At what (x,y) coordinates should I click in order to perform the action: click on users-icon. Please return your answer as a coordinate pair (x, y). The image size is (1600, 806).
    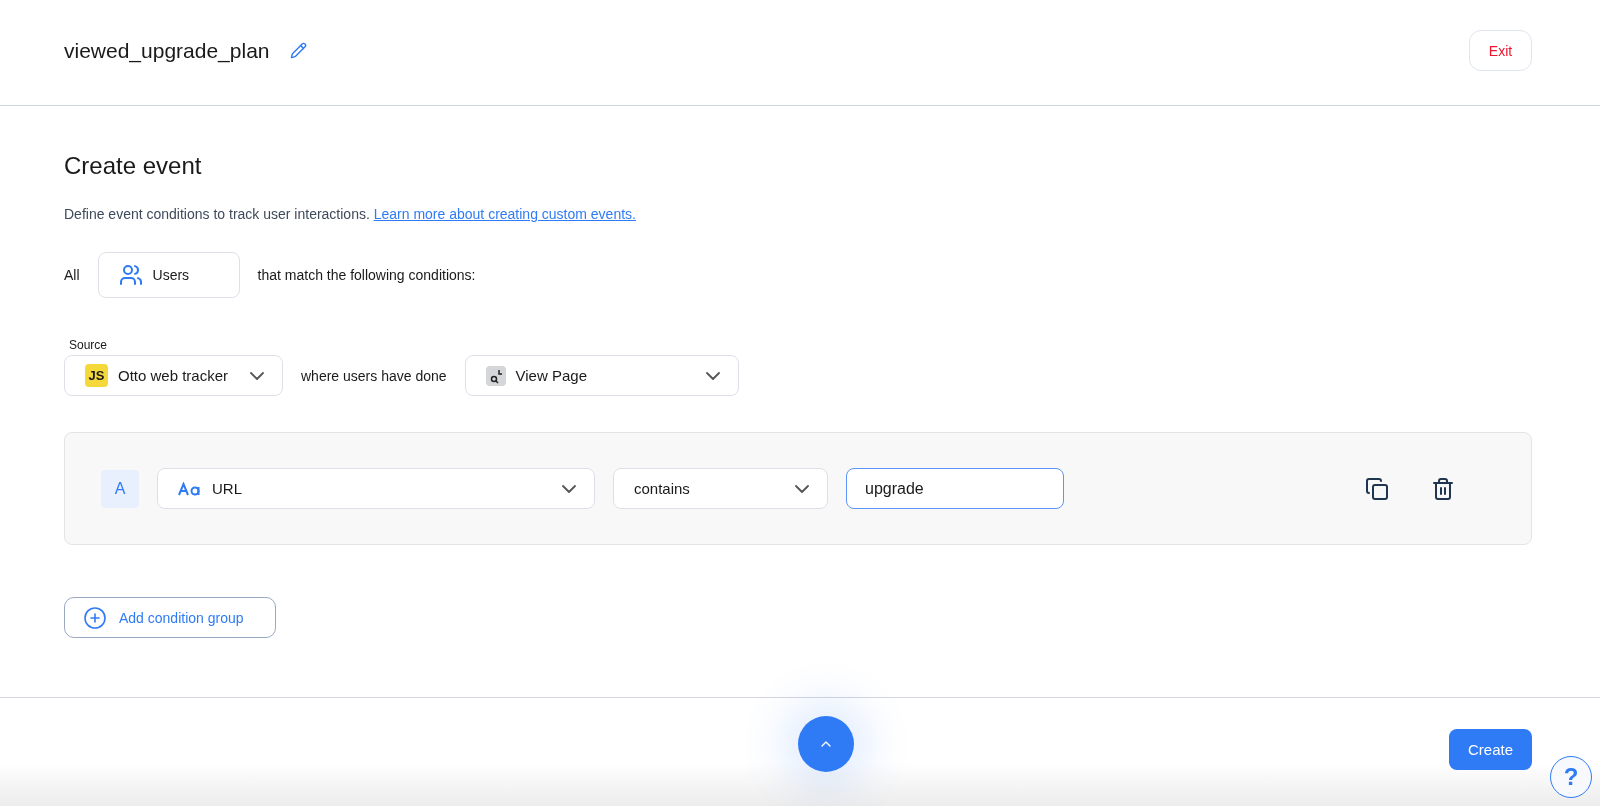
    Looking at the image, I should click on (130, 275).